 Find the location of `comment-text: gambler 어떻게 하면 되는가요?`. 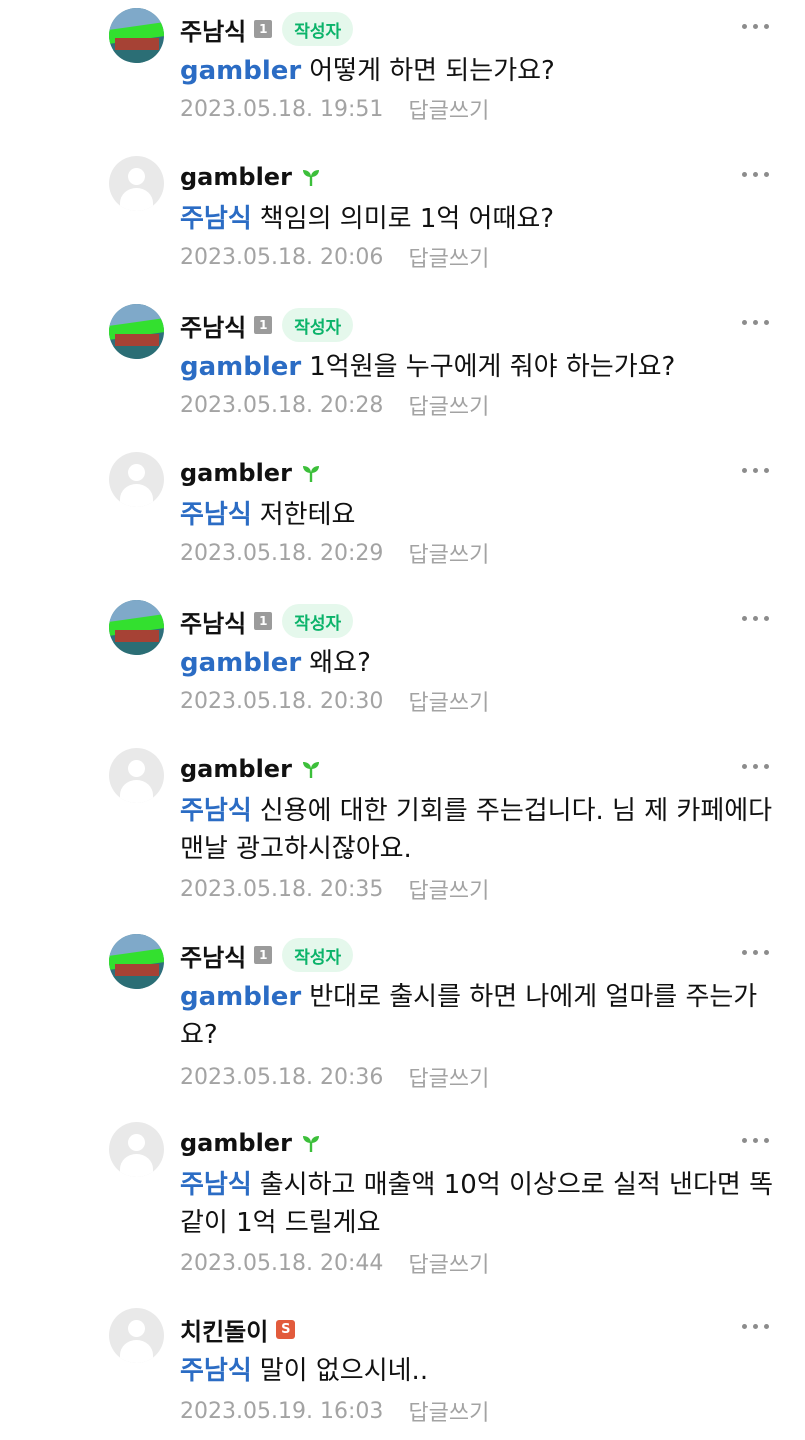

comment-text: gambler 어떻게 하면 되는가요? is located at coordinates (480, 71).